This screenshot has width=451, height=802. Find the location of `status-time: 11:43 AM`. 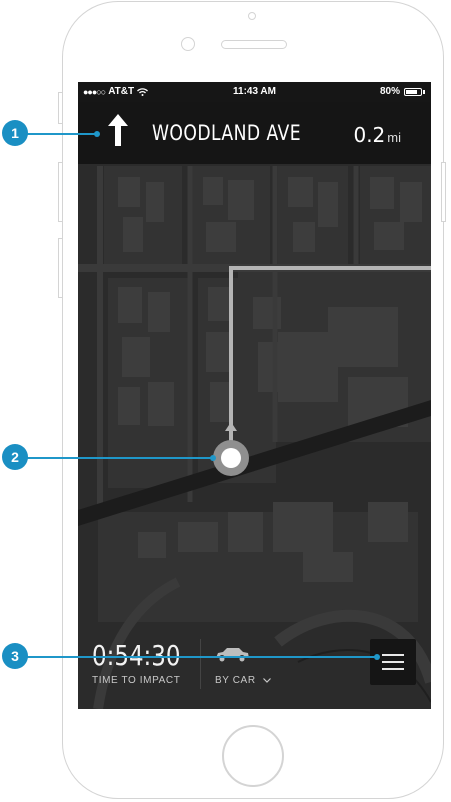

status-time: 11:43 AM is located at coordinates (254, 91).